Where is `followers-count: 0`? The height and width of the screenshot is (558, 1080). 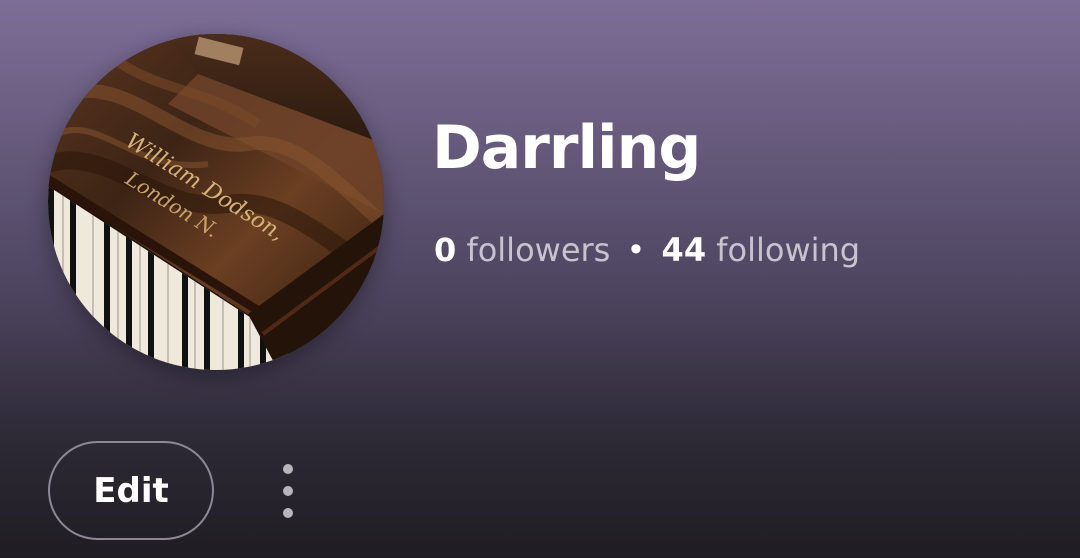
followers-count: 0 is located at coordinates (445, 250).